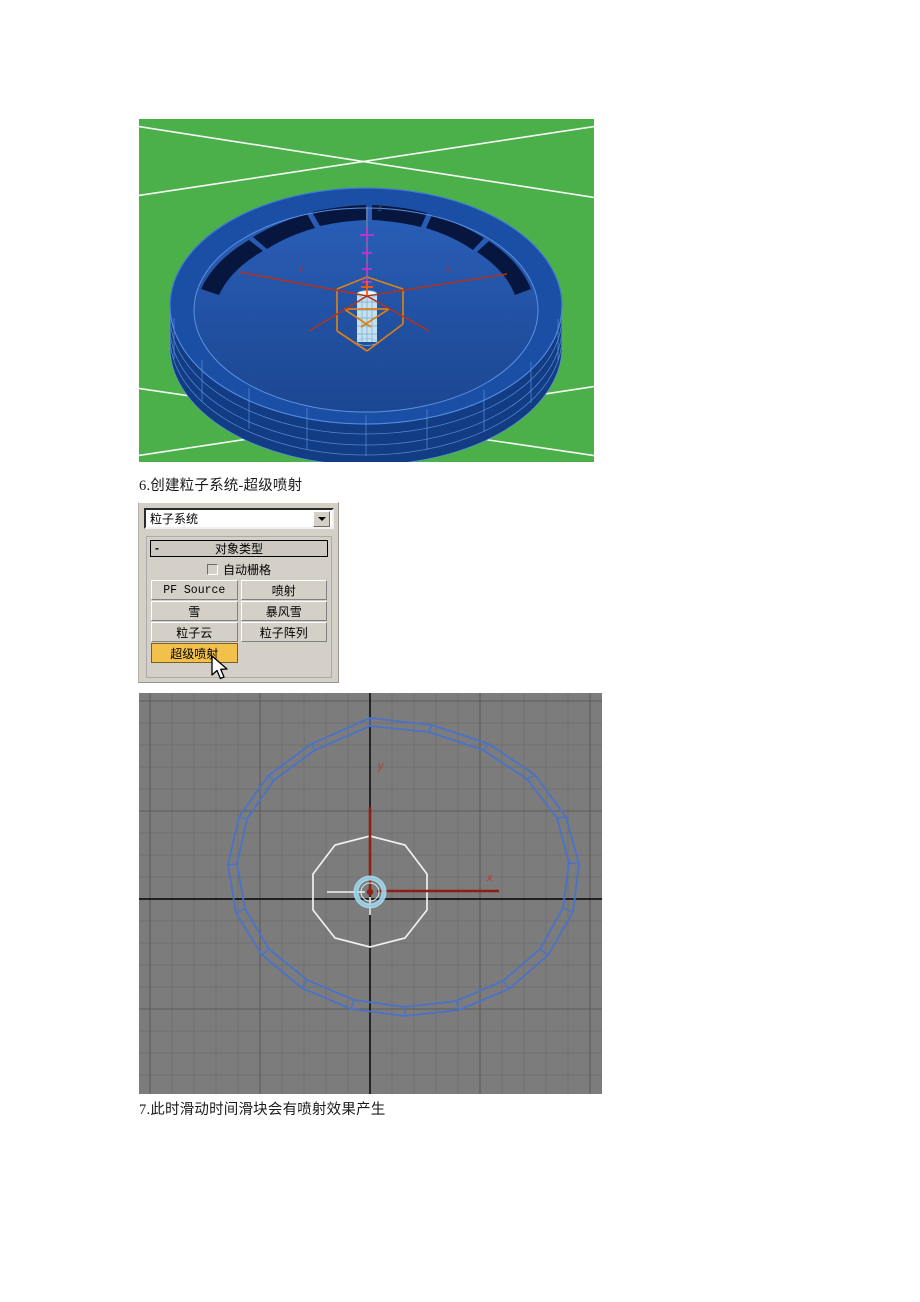 Image resolution: width=920 pixels, height=1302 pixels. What do you see at coordinates (221, 486) in the screenshot?
I see `step-caption-6: 6.创建粒子系统-超级喷射` at bounding box center [221, 486].